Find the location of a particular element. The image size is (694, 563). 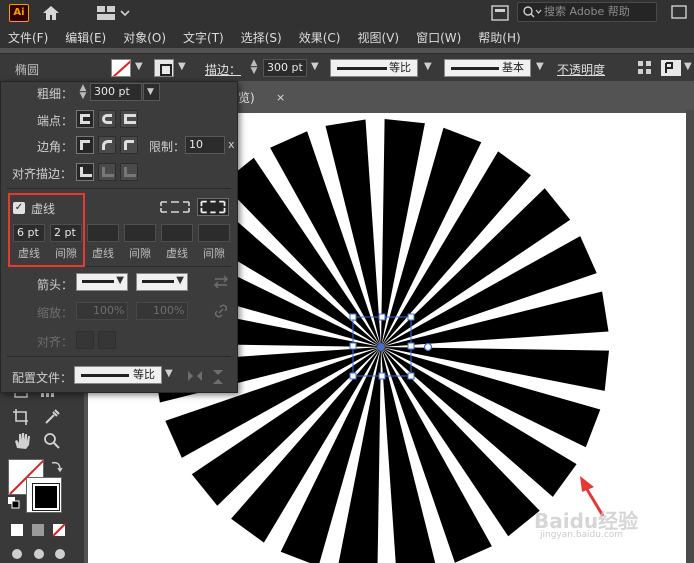

projecting-cap-button is located at coordinates (129, 119).